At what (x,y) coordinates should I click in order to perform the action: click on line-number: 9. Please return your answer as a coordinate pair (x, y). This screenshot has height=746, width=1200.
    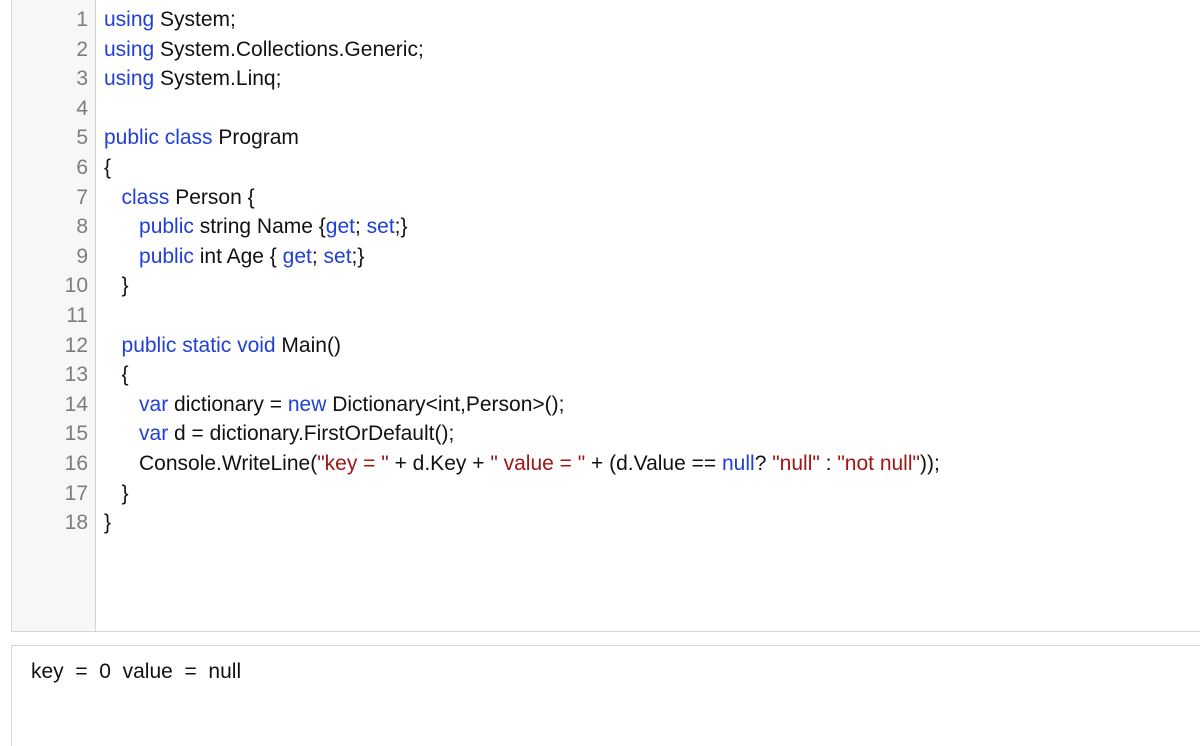
    Looking at the image, I should click on (82, 256).